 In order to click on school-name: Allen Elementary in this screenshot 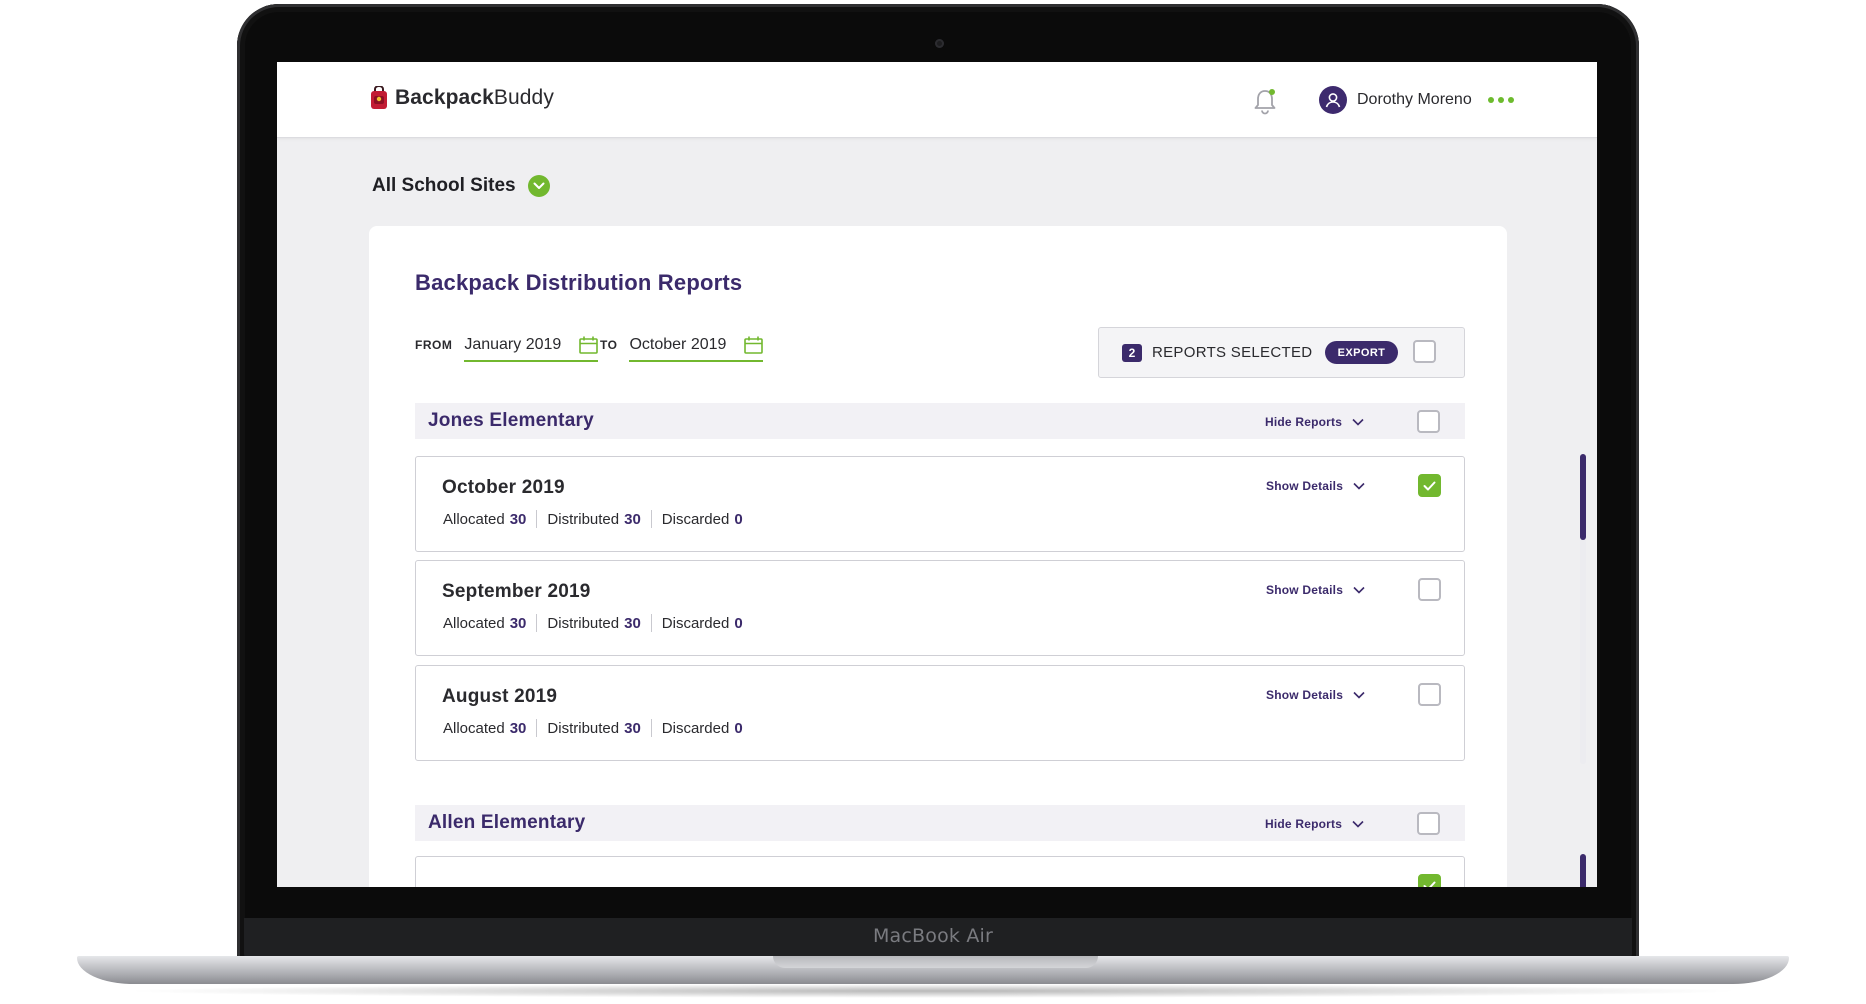, I will do `click(507, 822)`.